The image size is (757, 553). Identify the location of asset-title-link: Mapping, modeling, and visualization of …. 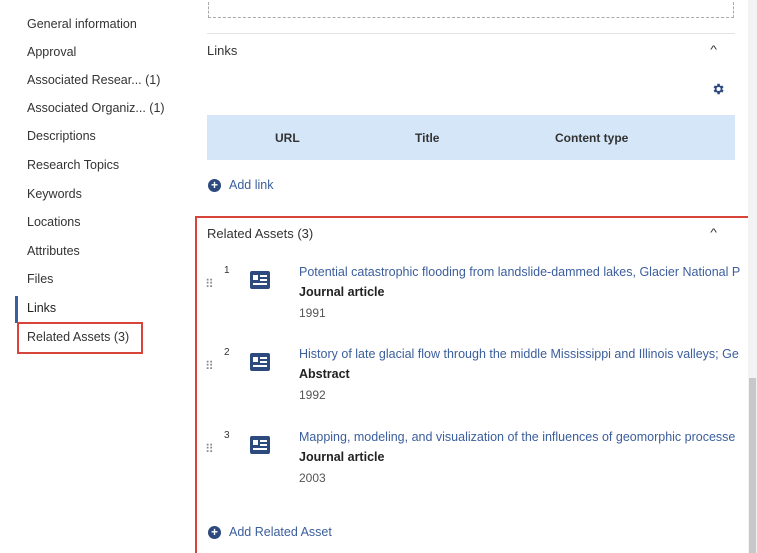
(522, 437).